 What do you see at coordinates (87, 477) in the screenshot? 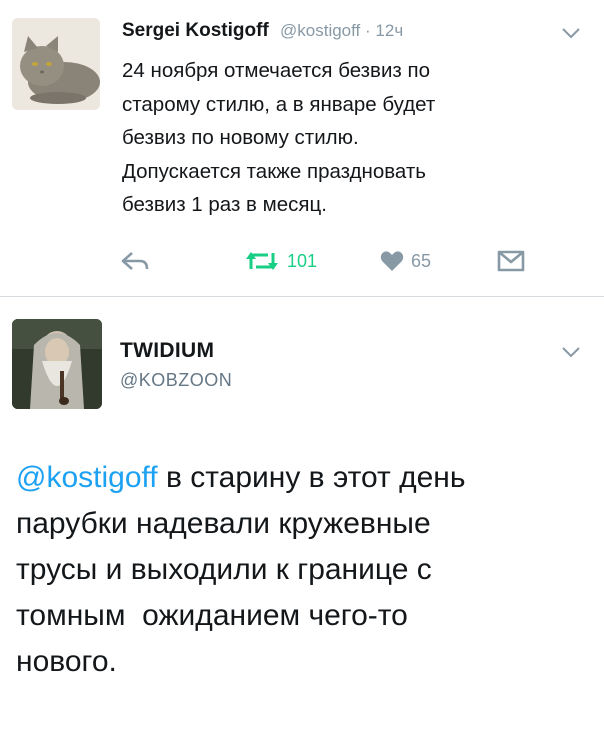
I see `mention-link: @kostigoff` at bounding box center [87, 477].